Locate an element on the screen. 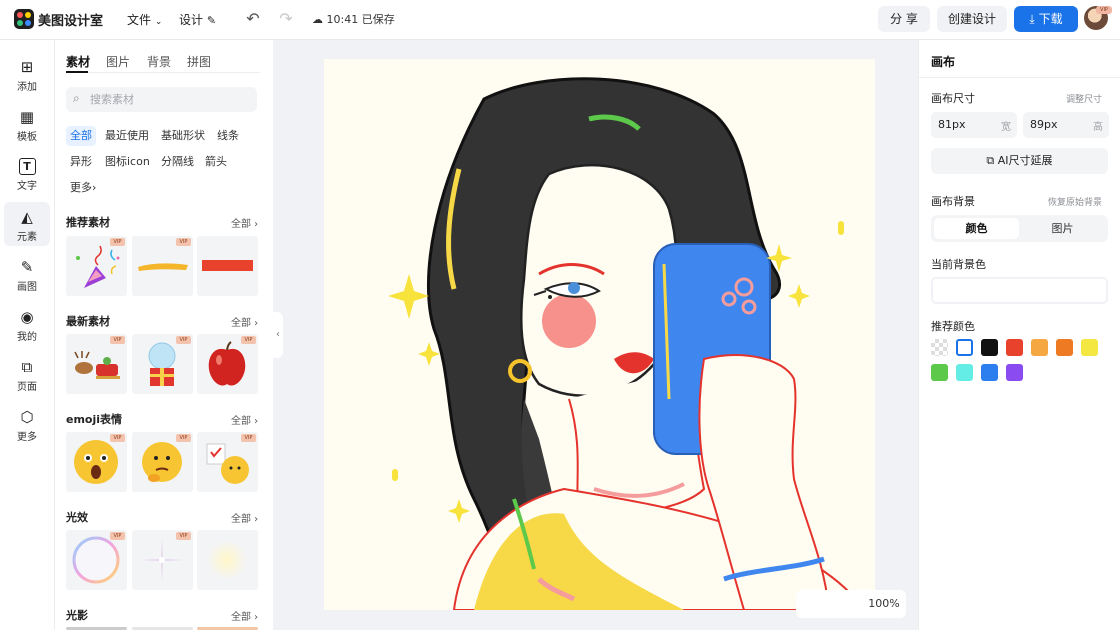 This screenshot has height=630, width=1120. section-recommended: 推荐素材 is located at coordinates (88, 222).